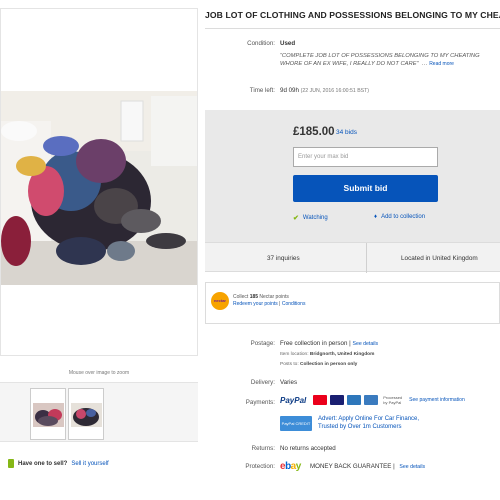 The width and height of the screenshot is (500, 500). What do you see at coordinates (262, 343) in the screenshot?
I see `postage-label: Postage:` at bounding box center [262, 343].